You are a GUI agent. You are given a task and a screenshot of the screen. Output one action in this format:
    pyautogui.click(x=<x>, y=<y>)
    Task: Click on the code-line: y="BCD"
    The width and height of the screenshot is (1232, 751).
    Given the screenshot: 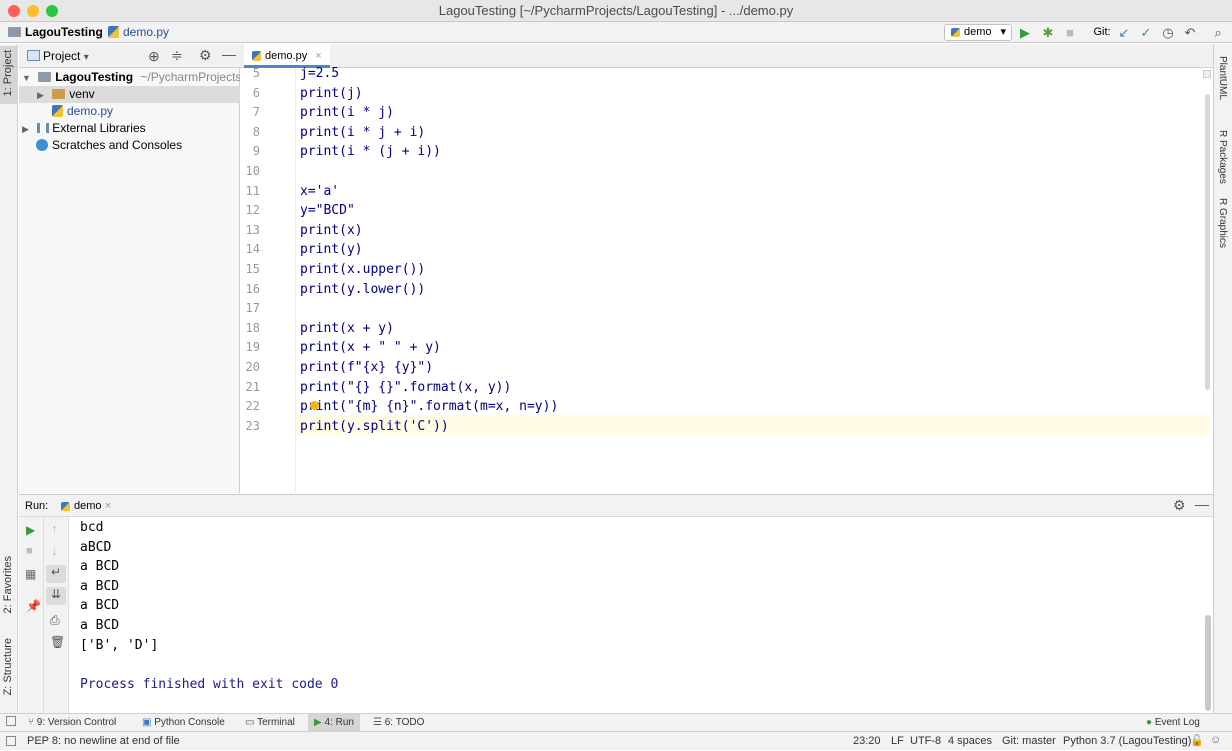 What is the action you would take?
    pyautogui.click(x=327, y=211)
    